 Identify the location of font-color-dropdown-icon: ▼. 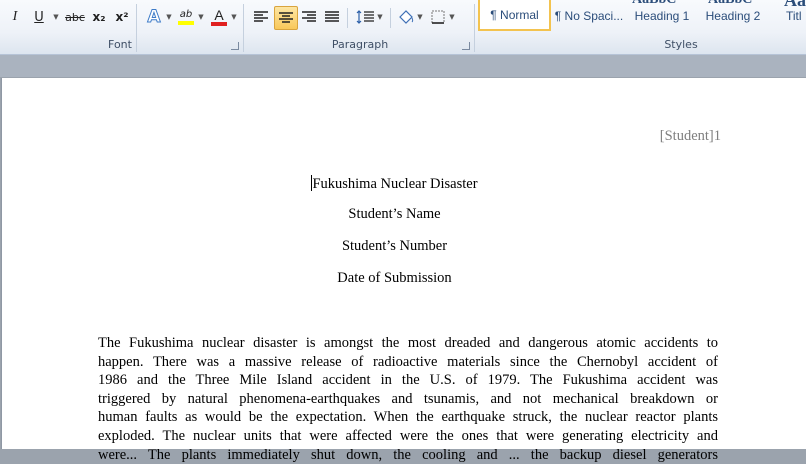
(234, 17).